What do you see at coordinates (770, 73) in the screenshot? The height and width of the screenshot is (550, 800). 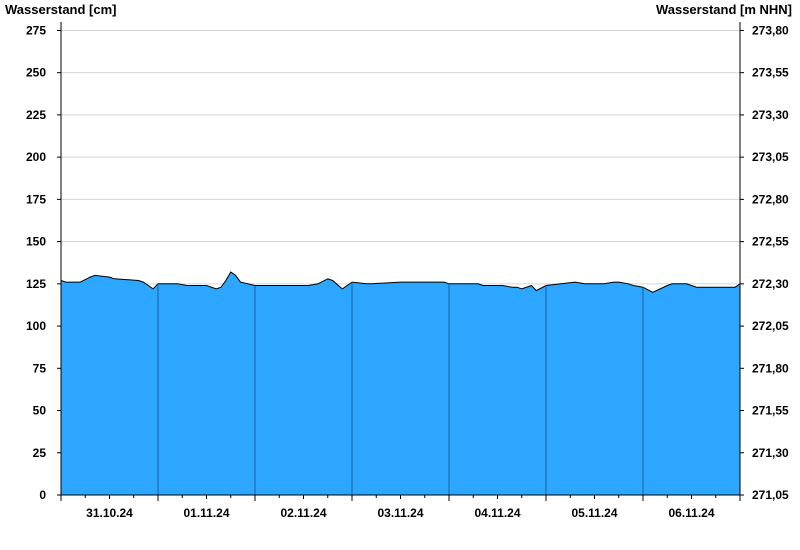 I see `right-tick-label: 273,55` at bounding box center [770, 73].